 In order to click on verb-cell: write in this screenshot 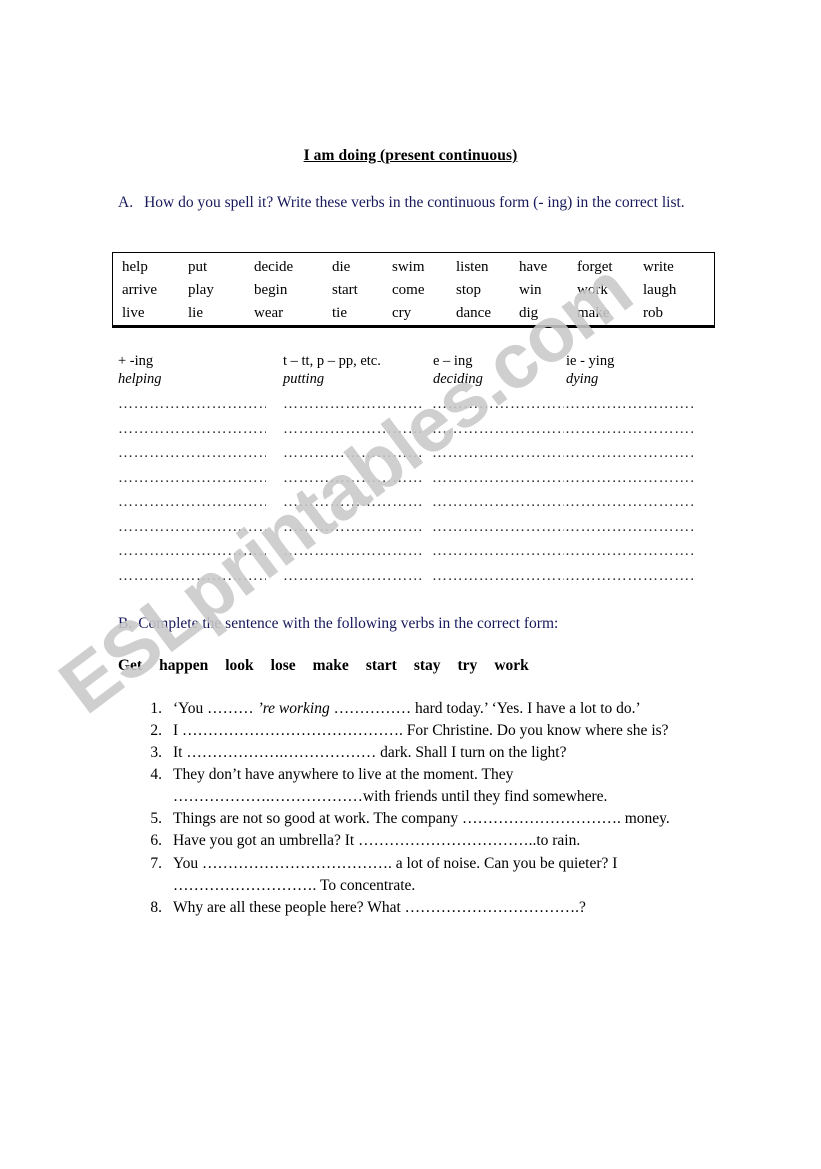, I will do `click(658, 267)`.